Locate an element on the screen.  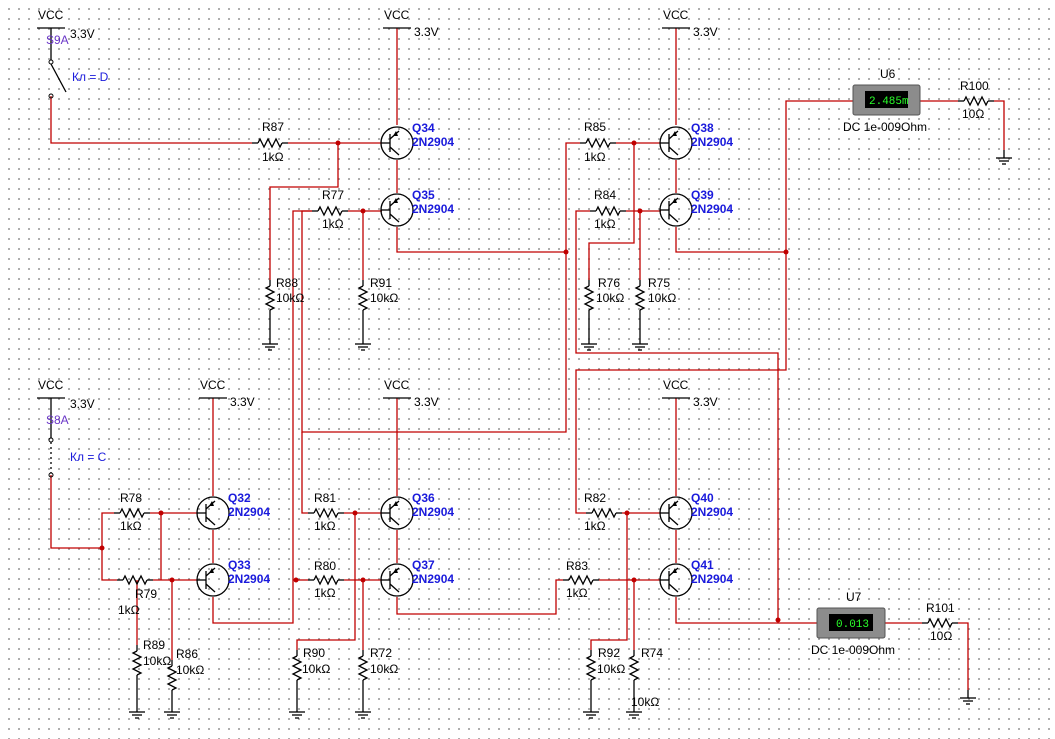
r82-value: 1kΩ is located at coordinates (595, 526).